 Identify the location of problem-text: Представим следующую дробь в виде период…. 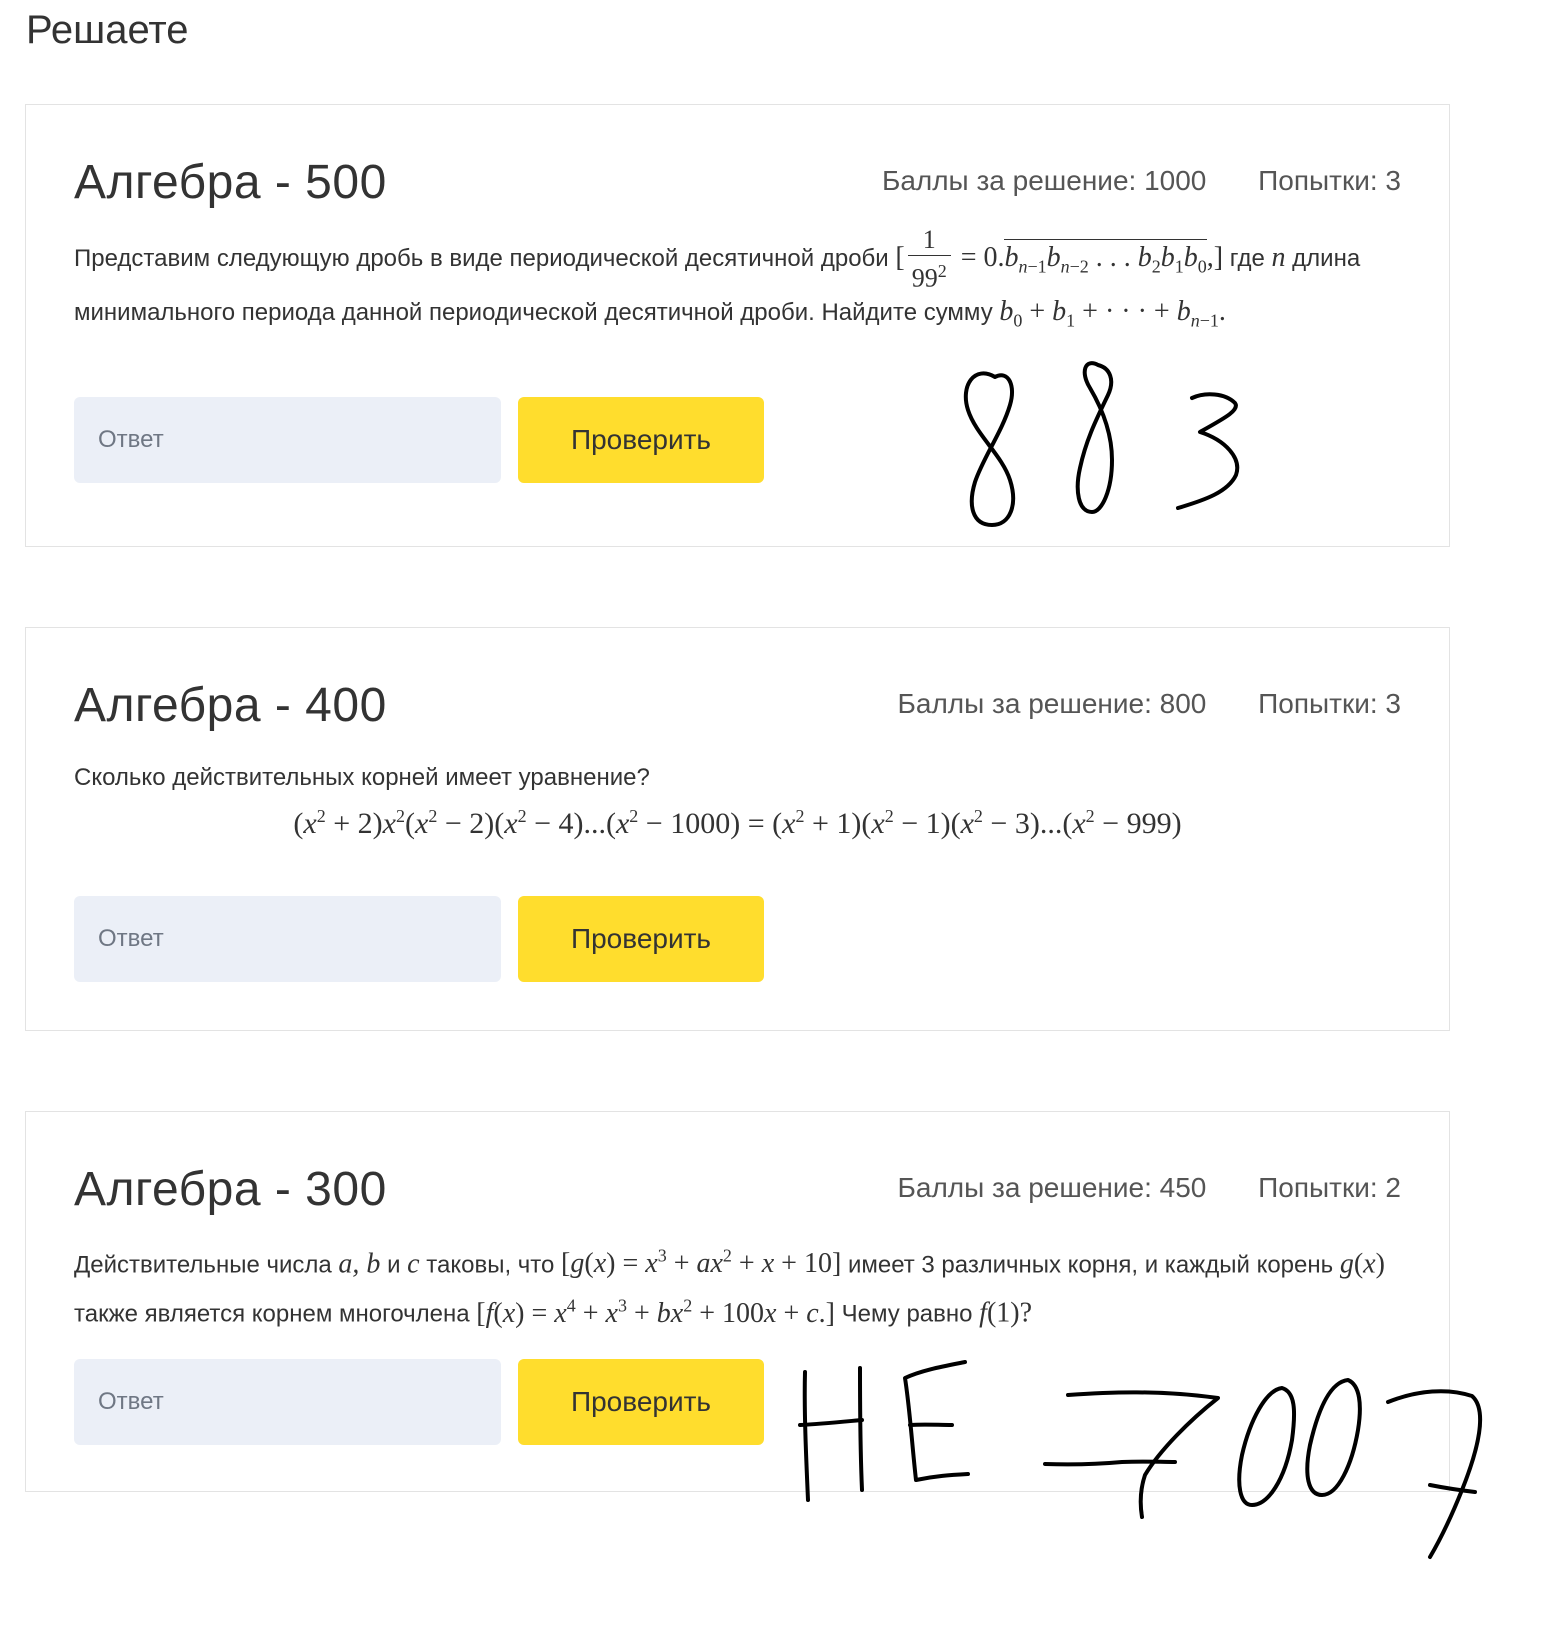
(481, 258).